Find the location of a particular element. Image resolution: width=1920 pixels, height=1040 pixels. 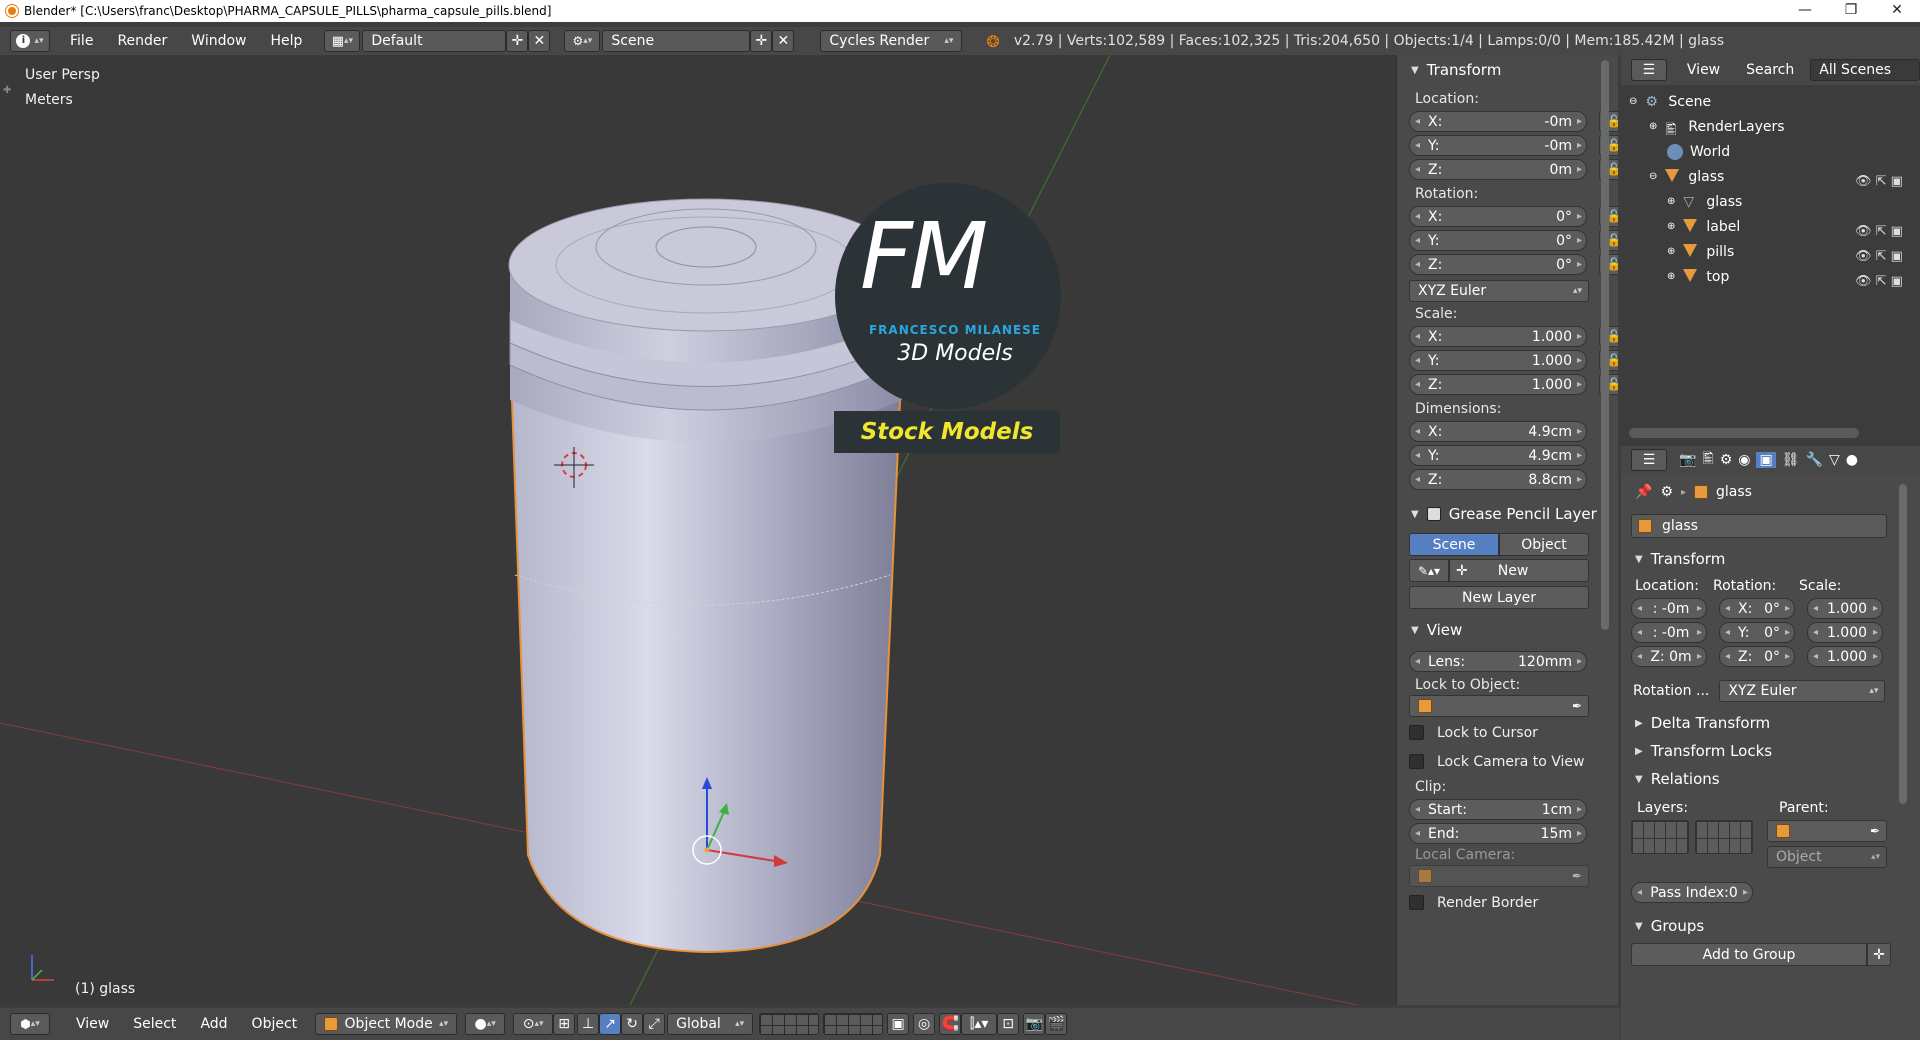

outliner-editor-type-icon: ☰ is located at coordinates (1649, 70).